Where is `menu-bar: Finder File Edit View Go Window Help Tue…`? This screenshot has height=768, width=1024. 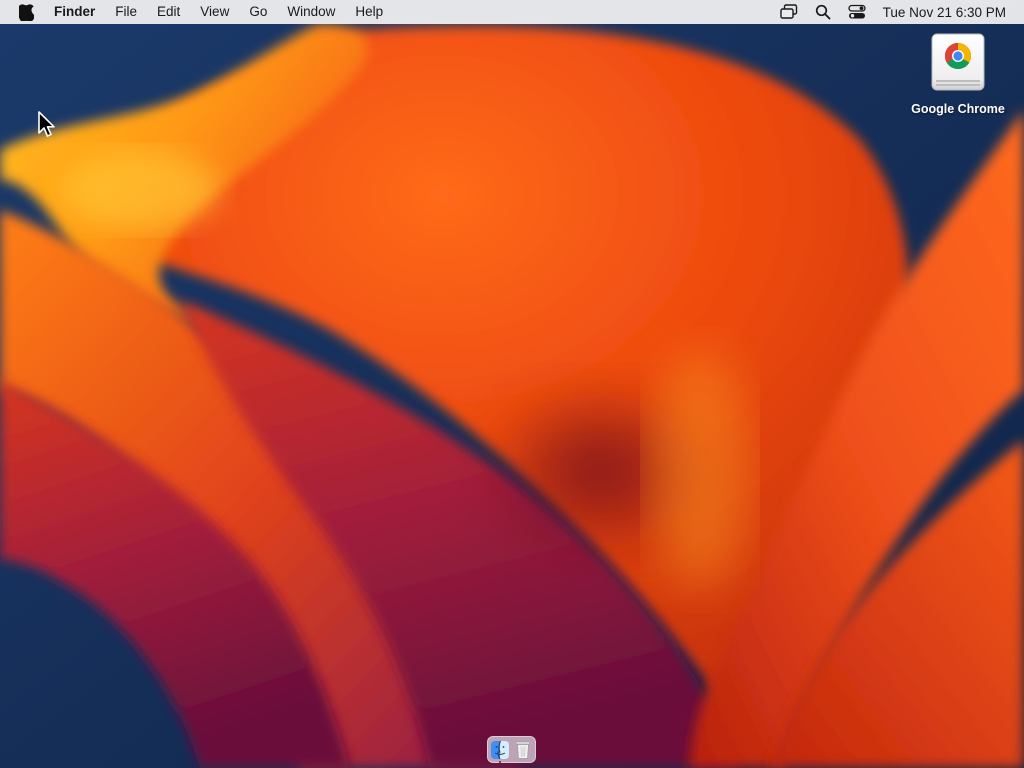 menu-bar: Finder File Edit View Go Window Help Tue… is located at coordinates (512, 12).